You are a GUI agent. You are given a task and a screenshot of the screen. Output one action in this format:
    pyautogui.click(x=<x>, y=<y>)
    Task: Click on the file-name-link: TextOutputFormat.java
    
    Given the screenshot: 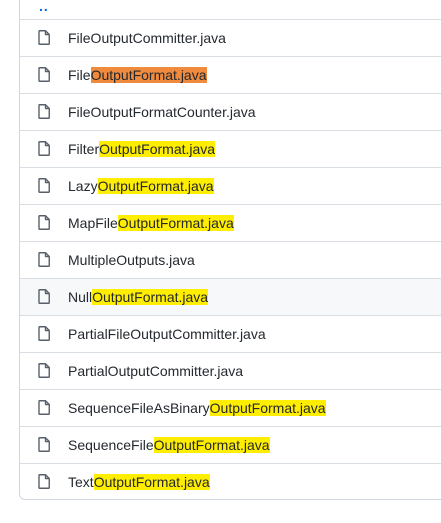 What is the action you would take?
    pyautogui.click(x=139, y=482)
    